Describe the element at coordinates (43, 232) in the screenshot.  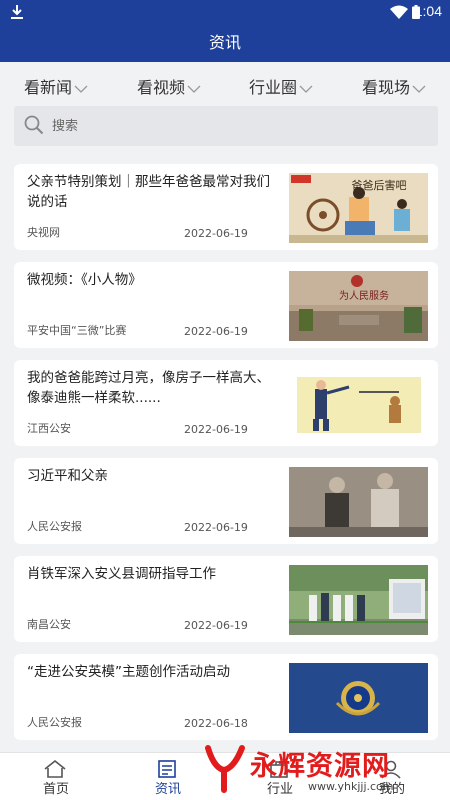
I see `article-source: 央视网` at that location.